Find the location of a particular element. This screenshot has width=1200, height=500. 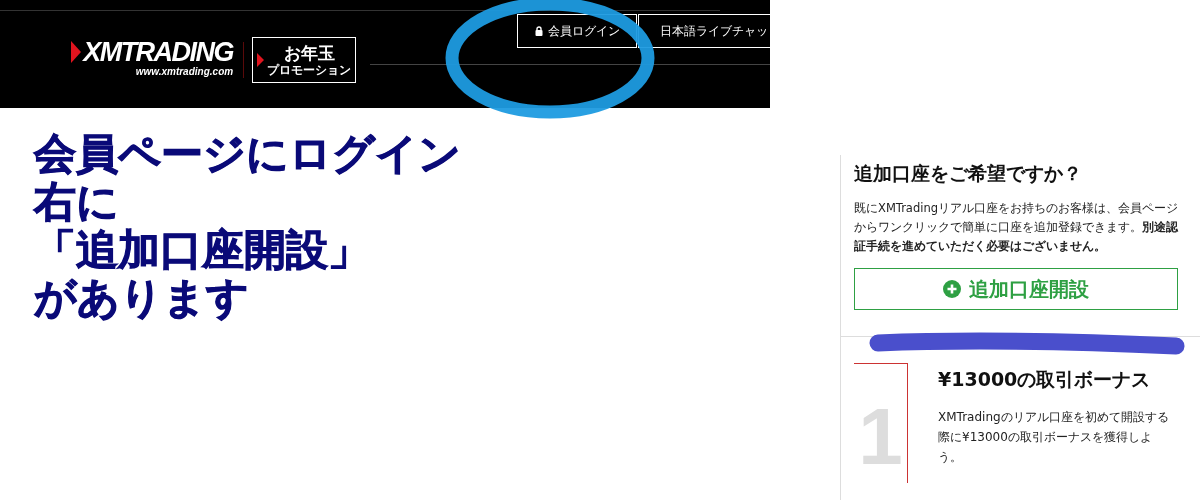

annotation-text: 右に is located at coordinates (77, 202).